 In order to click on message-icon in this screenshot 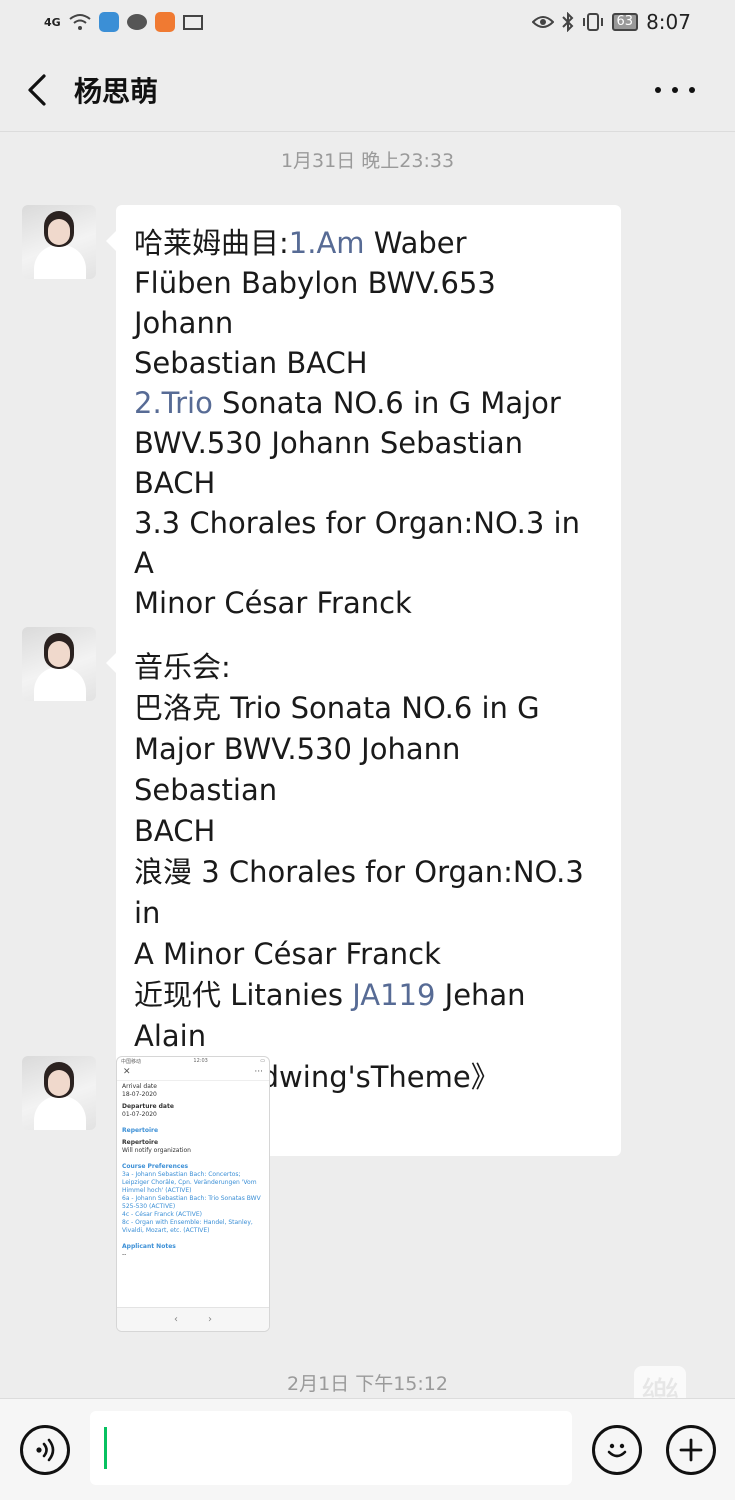, I will do `click(136, 22)`.